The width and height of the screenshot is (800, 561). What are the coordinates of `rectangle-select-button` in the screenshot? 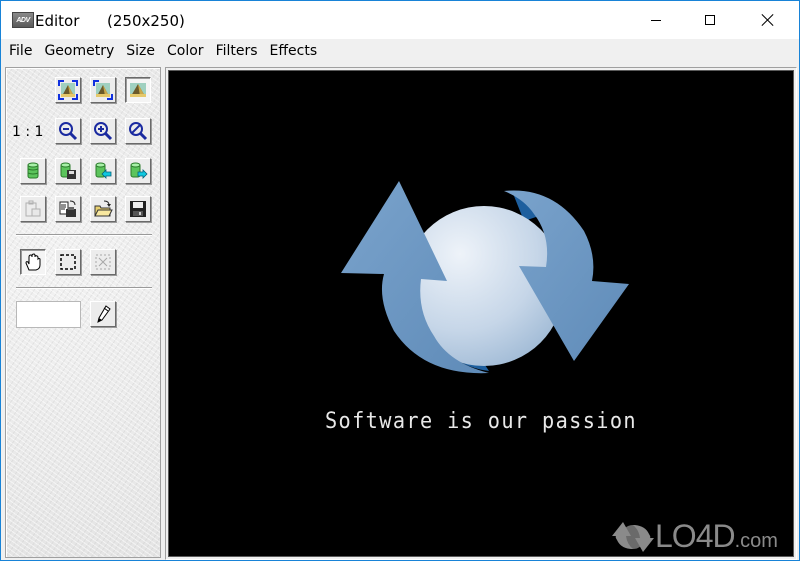 It's located at (68, 262).